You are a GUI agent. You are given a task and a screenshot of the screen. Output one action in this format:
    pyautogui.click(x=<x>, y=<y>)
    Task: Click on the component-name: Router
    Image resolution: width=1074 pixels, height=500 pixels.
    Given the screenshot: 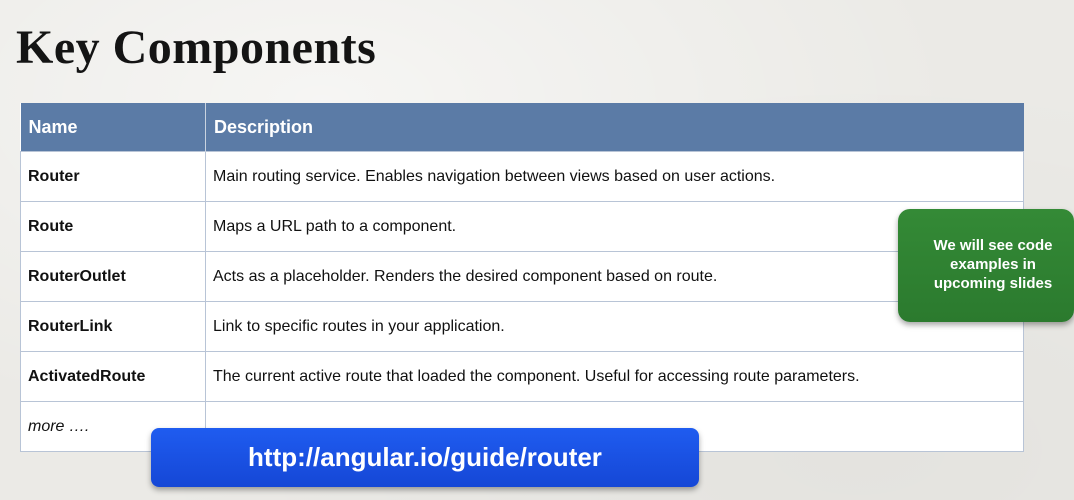 What is the action you would take?
    pyautogui.click(x=113, y=176)
    